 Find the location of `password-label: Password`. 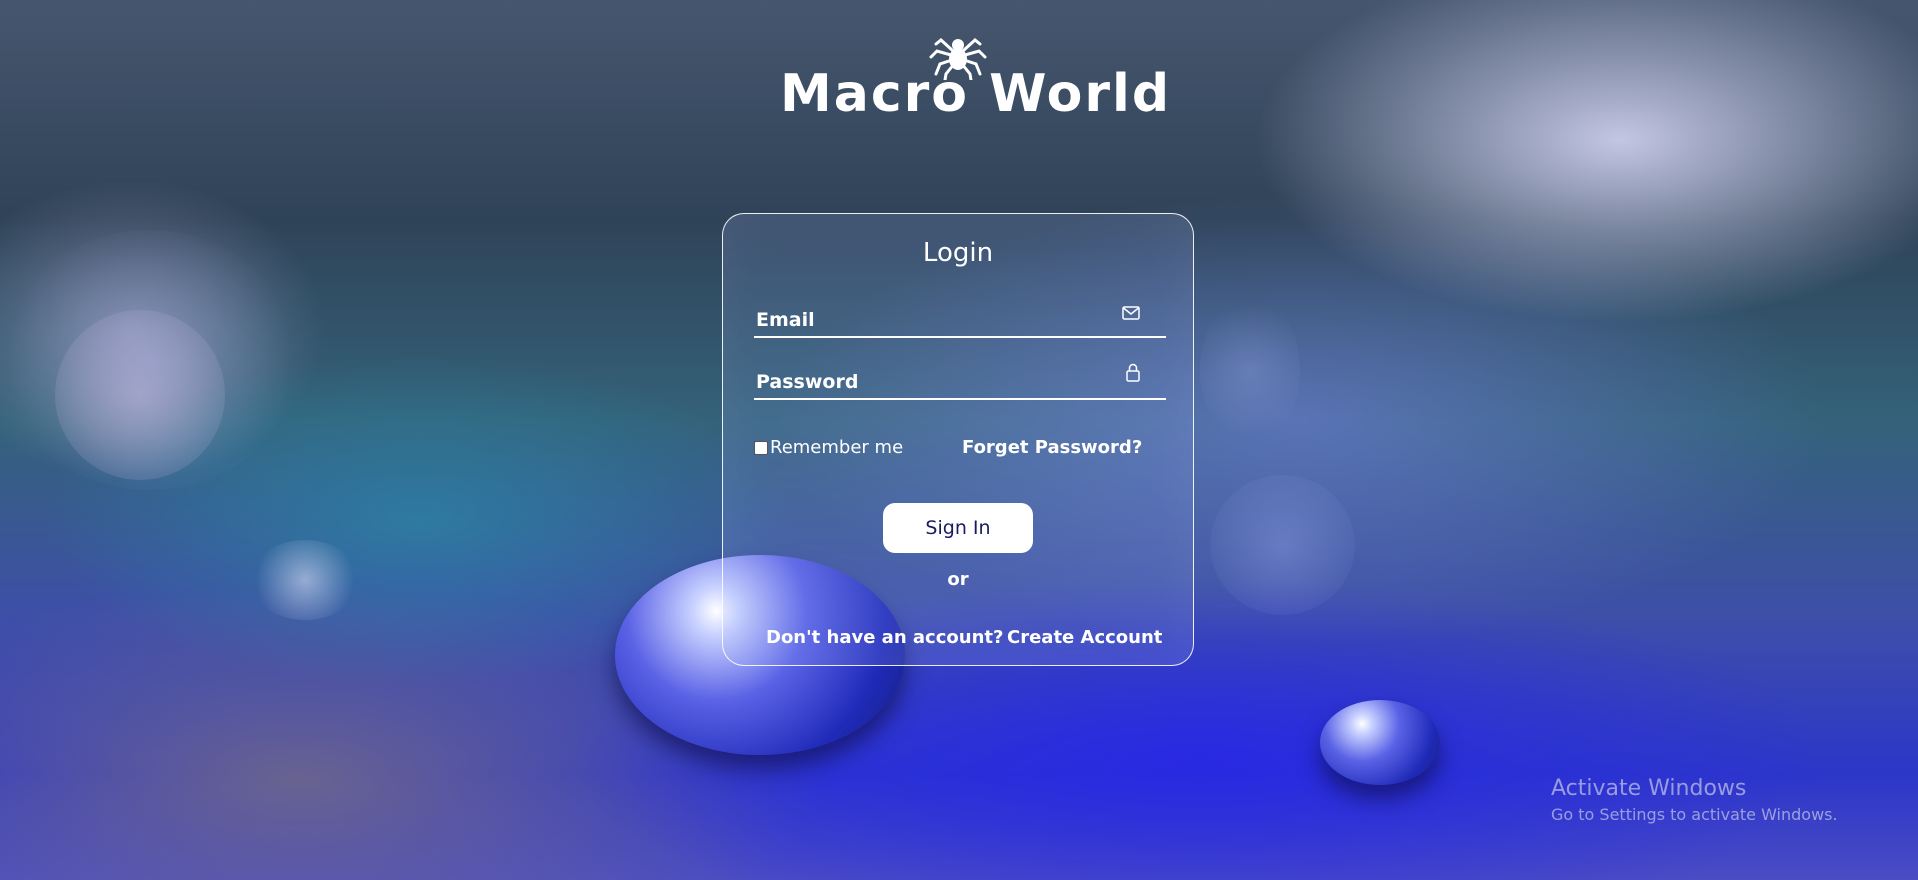

password-label: Password is located at coordinates (807, 382).